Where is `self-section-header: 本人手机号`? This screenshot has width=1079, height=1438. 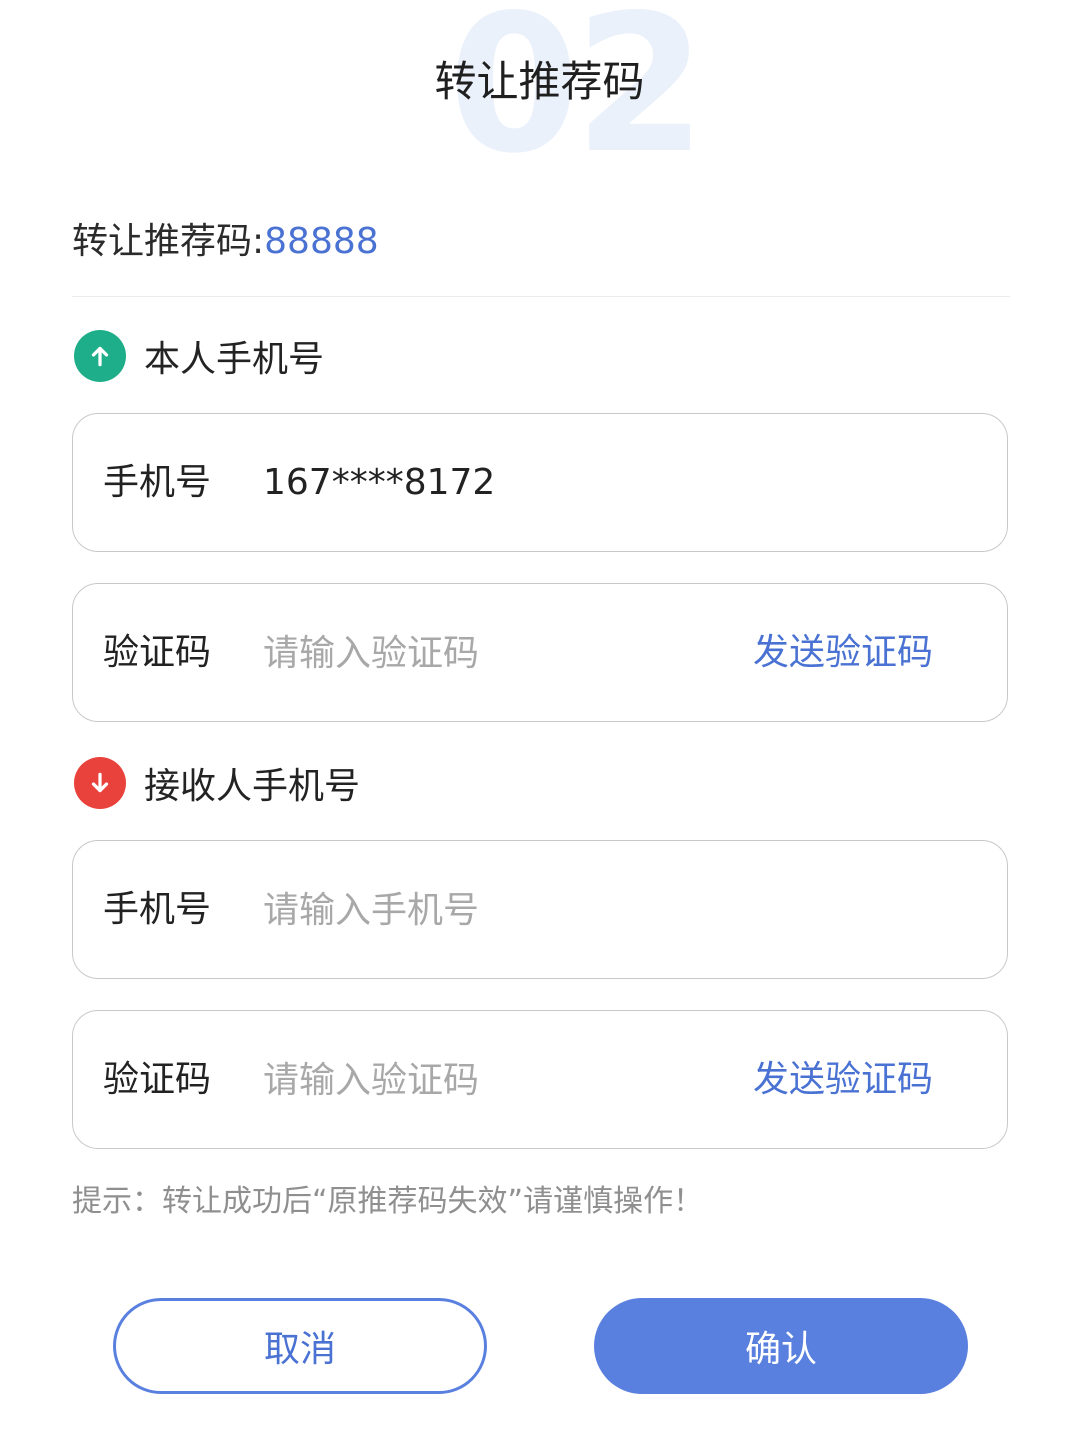
self-section-header: 本人手机号 is located at coordinates (199, 356).